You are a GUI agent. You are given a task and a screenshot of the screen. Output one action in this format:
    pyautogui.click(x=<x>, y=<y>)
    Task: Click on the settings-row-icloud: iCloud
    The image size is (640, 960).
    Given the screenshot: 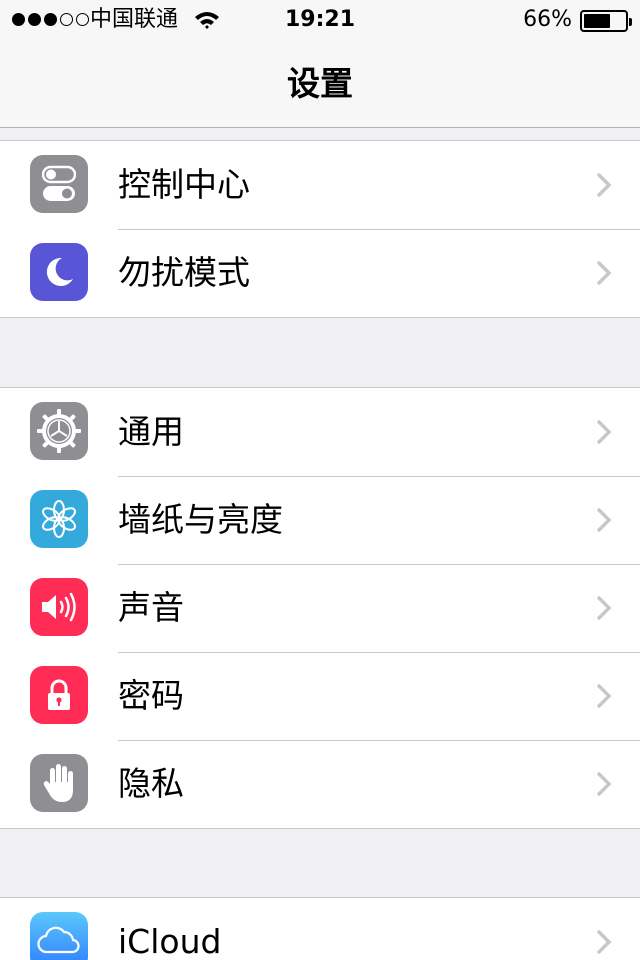 What is the action you would take?
    pyautogui.click(x=320, y=929)
    